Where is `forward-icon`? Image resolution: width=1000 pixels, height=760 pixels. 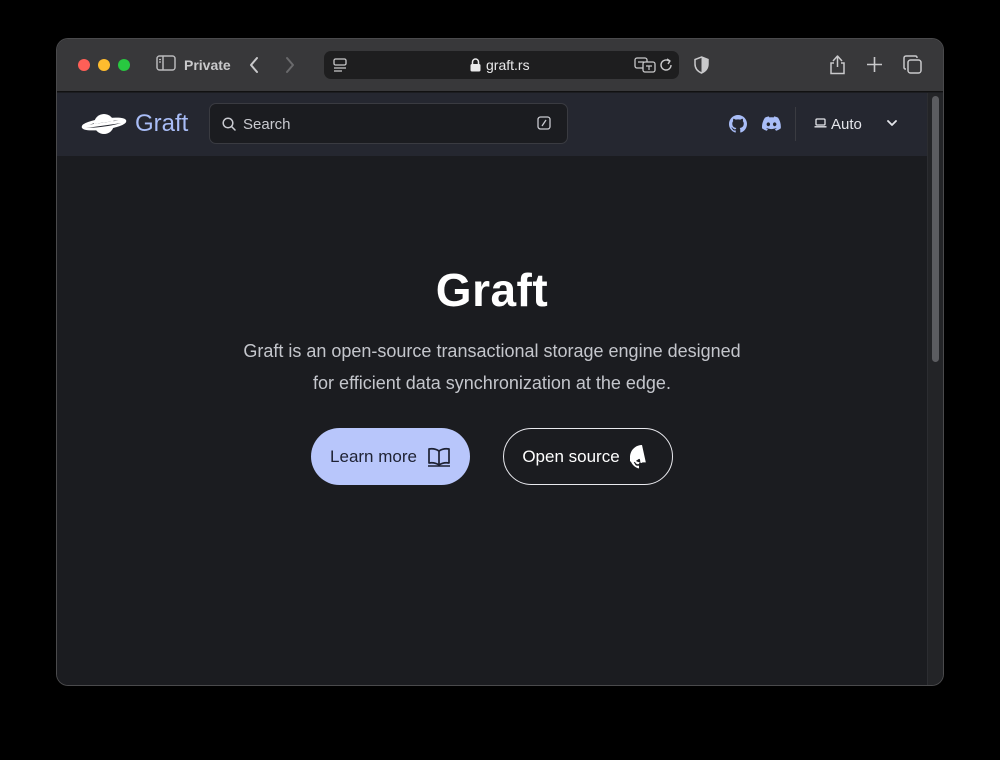 forward-icon is located at coordinates (290, 65).